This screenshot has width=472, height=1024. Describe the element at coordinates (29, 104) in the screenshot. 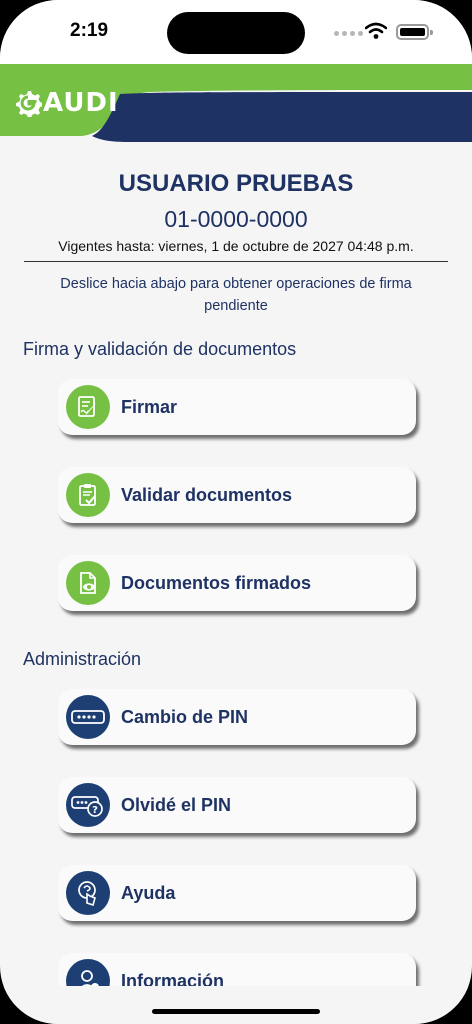

I see `gear-logo-icon` at that location.